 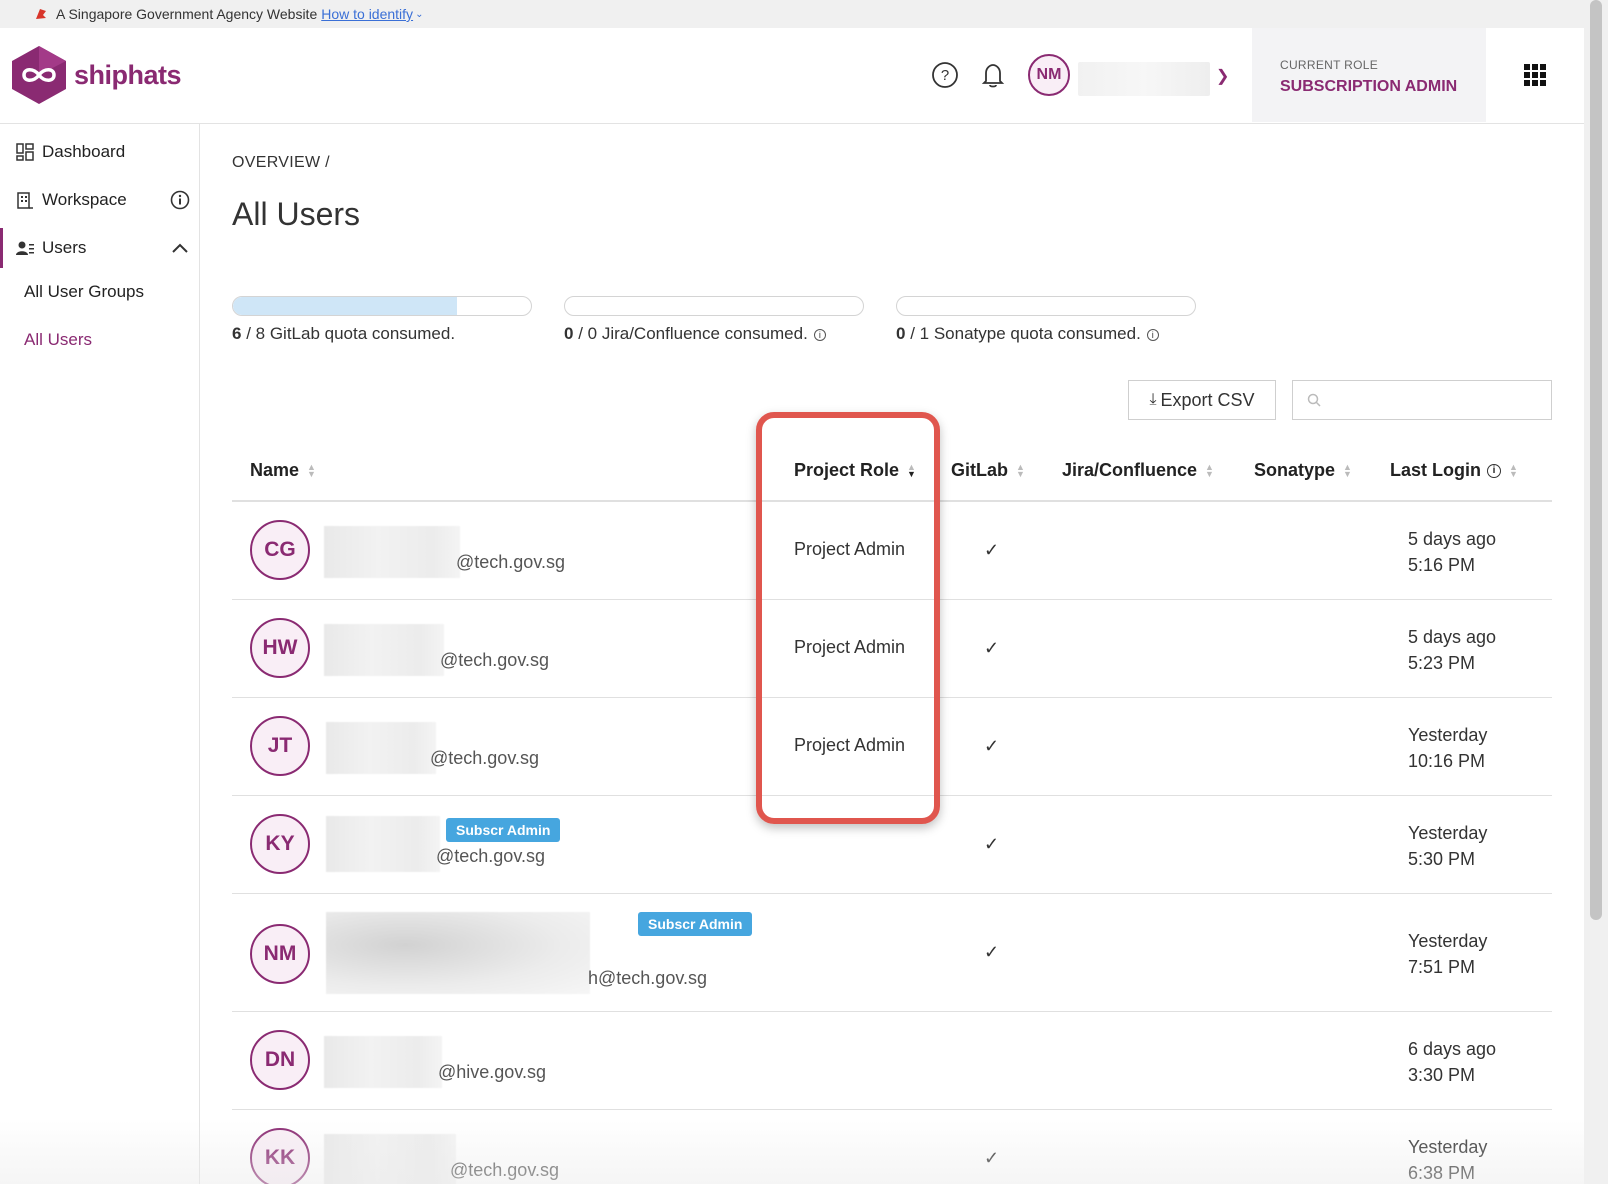 I want to click on user-email: @hive.gov.sg, so click(x=492, y=1072).